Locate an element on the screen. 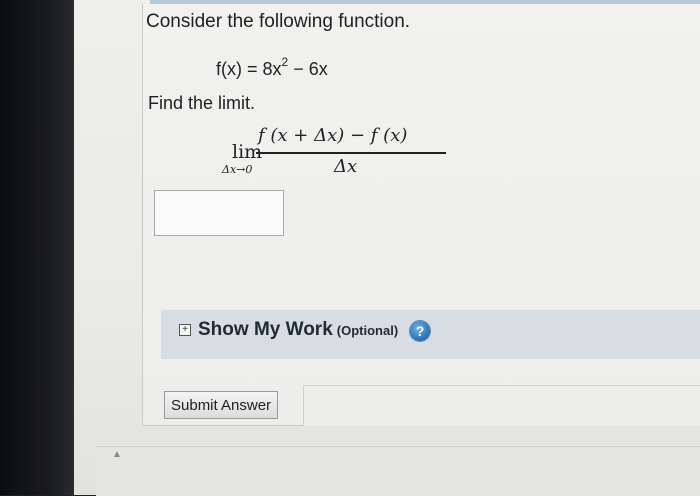  monitor-bezel is located at coordinates (37, 247).